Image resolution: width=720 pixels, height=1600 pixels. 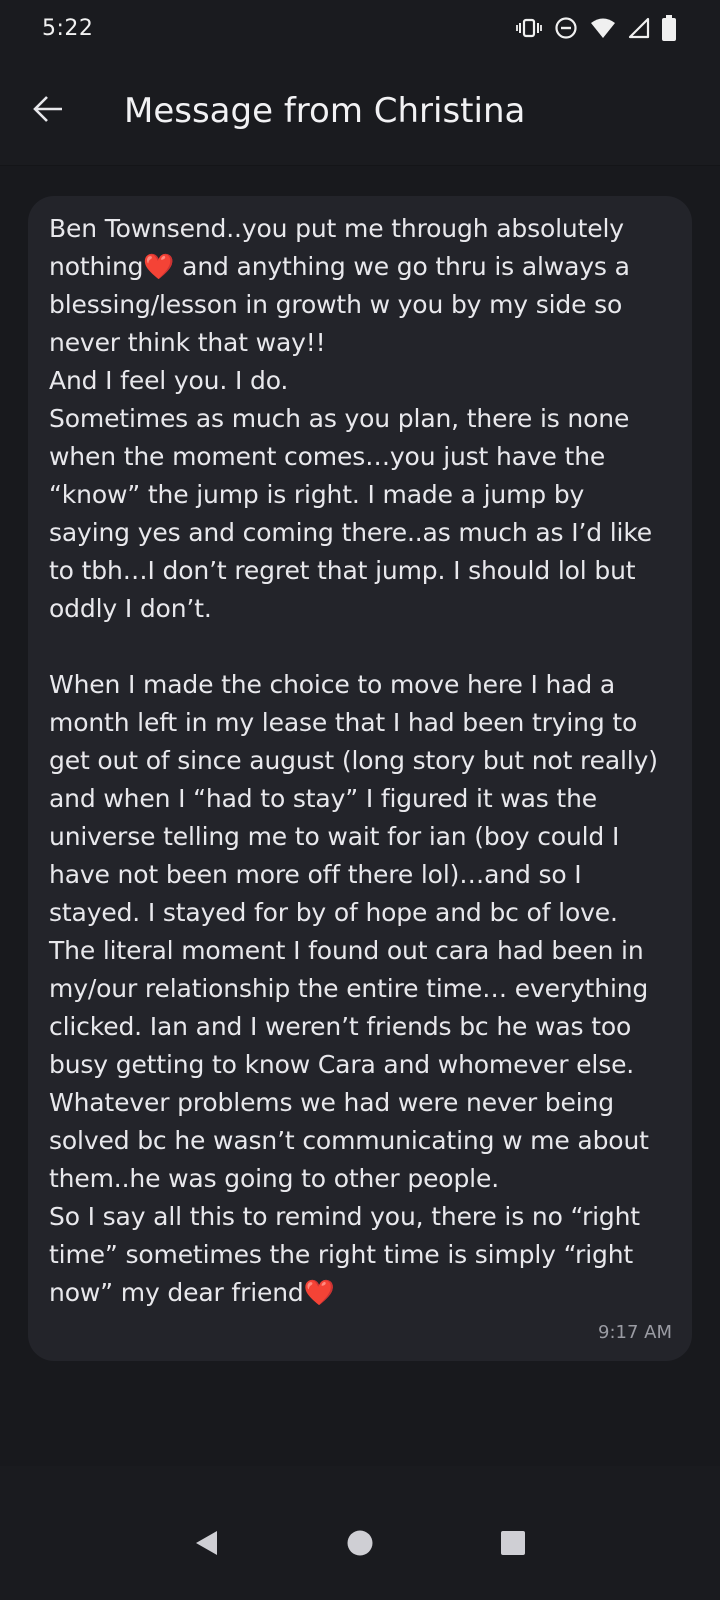 I want to click on navigation-bar, so click(x=360, y=1545).